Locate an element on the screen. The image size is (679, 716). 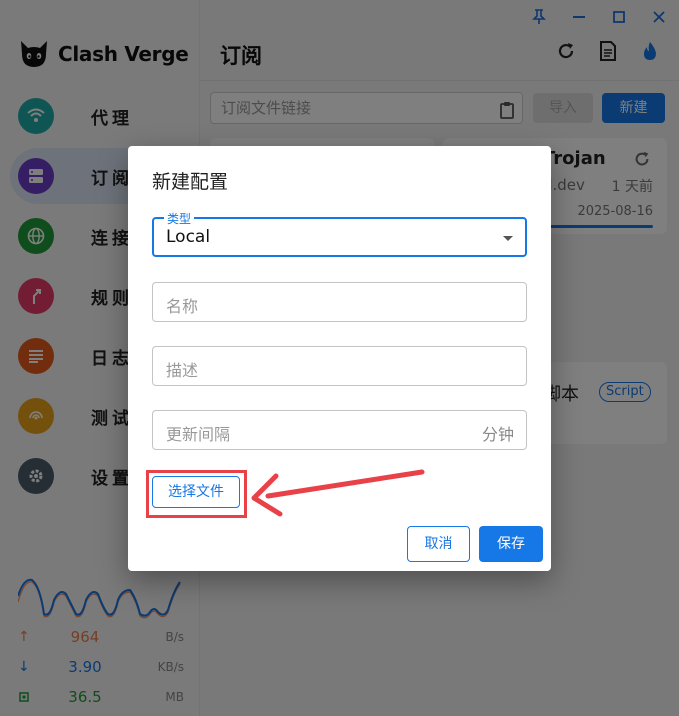
annotation-highlight-box is located at coordinates (196, 494).